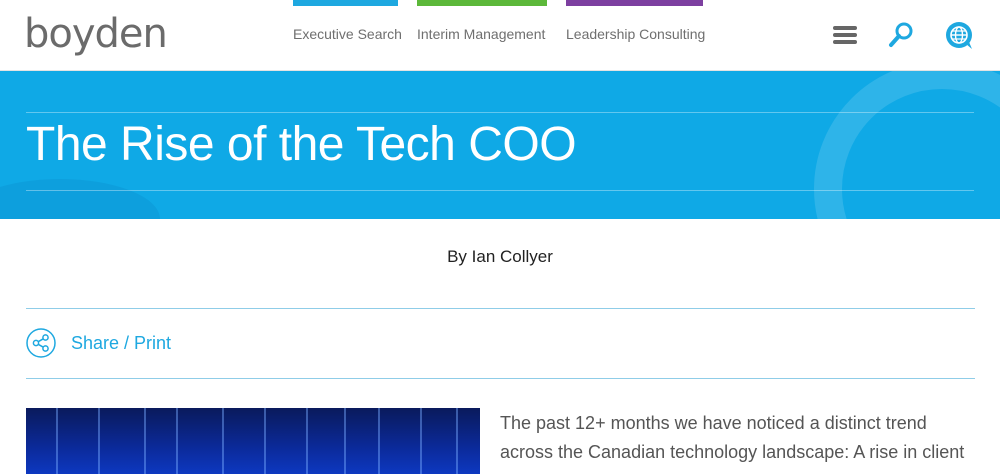  I want to click on article-byline: By Ian Collyer, so click(500, 256).